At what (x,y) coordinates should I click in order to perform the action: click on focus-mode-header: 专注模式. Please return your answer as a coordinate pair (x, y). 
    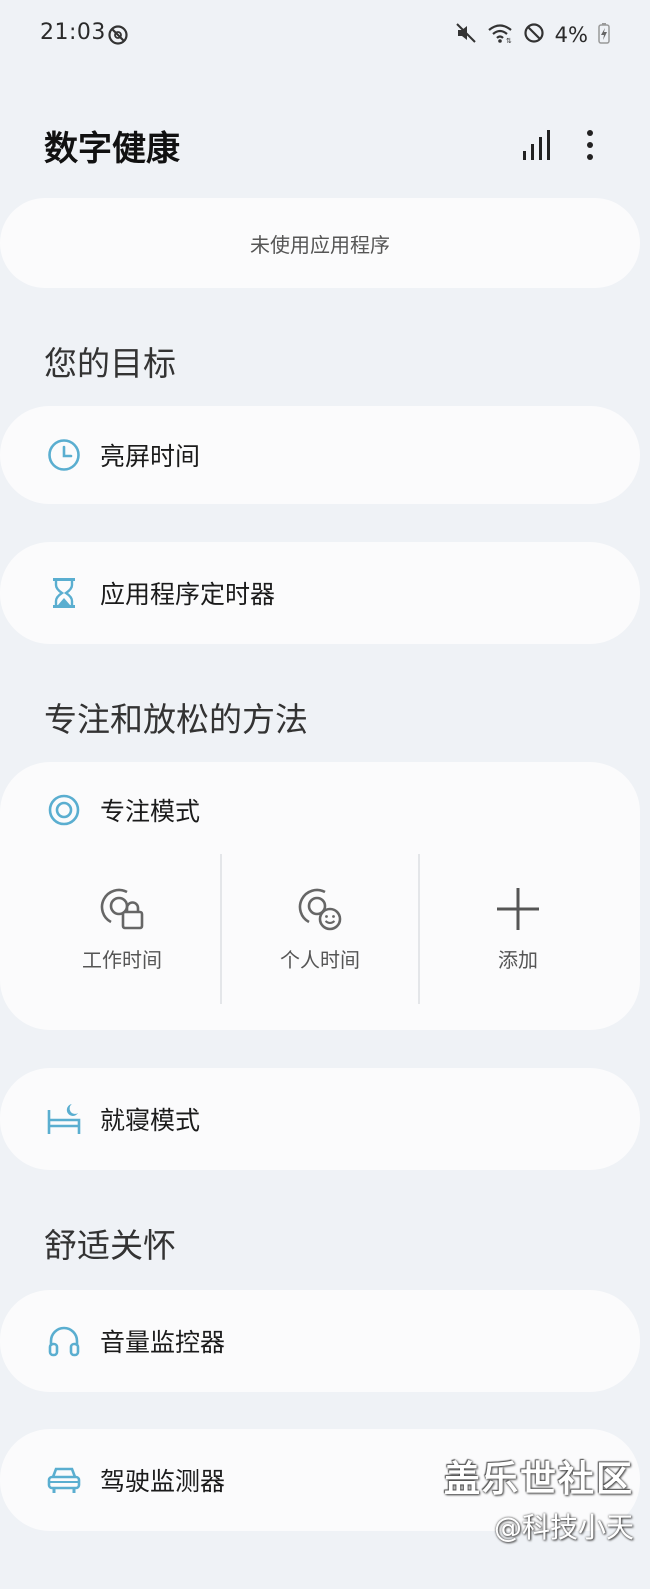
    Looking at the image, I should click on (320, 810).